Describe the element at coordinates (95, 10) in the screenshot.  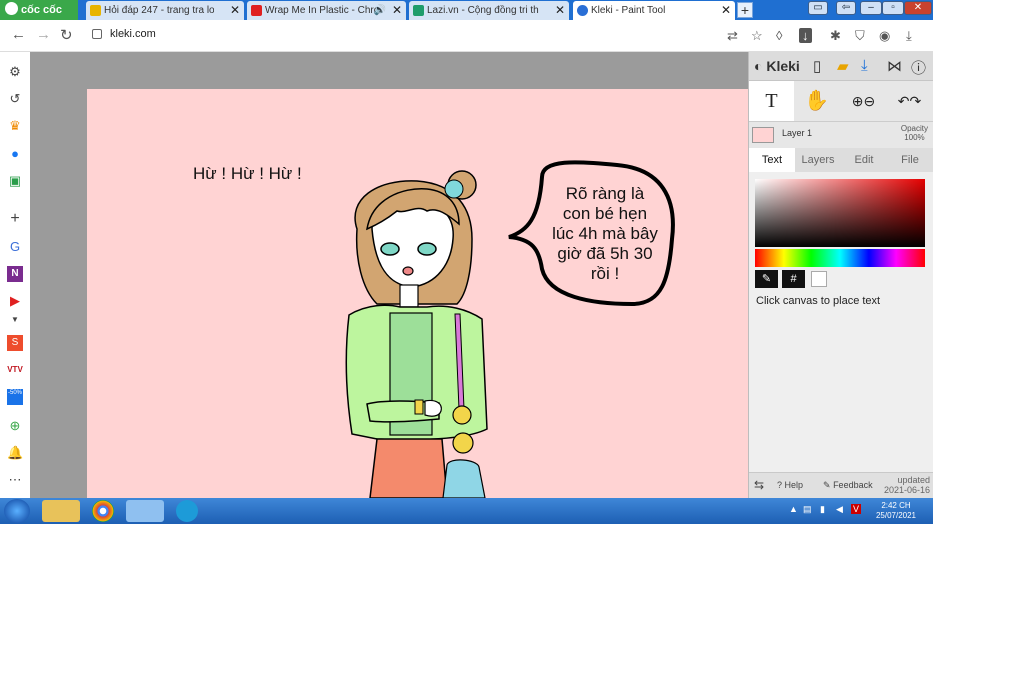
I see `hoidap-favicon-icon` at that location.